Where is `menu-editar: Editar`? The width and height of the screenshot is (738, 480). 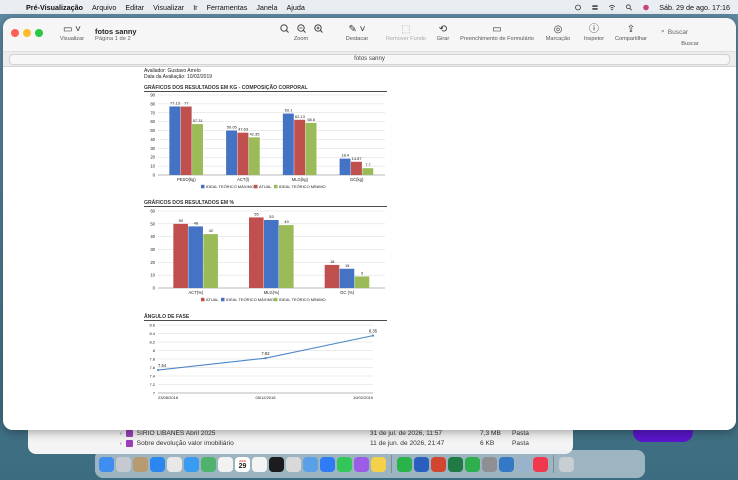 menu-editar: Editar is located at coordinates (134, 7).